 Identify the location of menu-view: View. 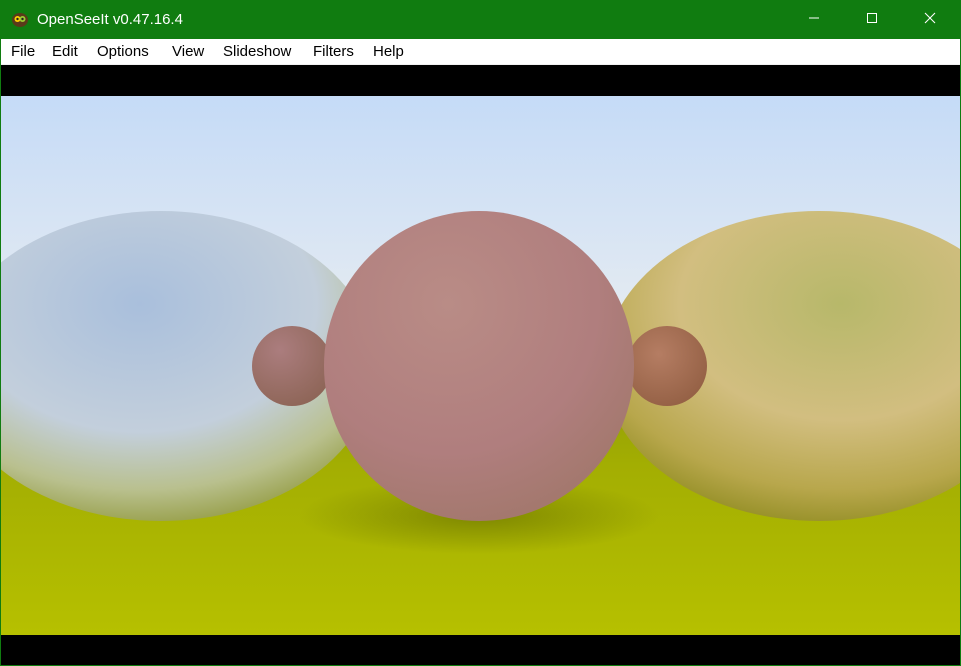
(188, 51).